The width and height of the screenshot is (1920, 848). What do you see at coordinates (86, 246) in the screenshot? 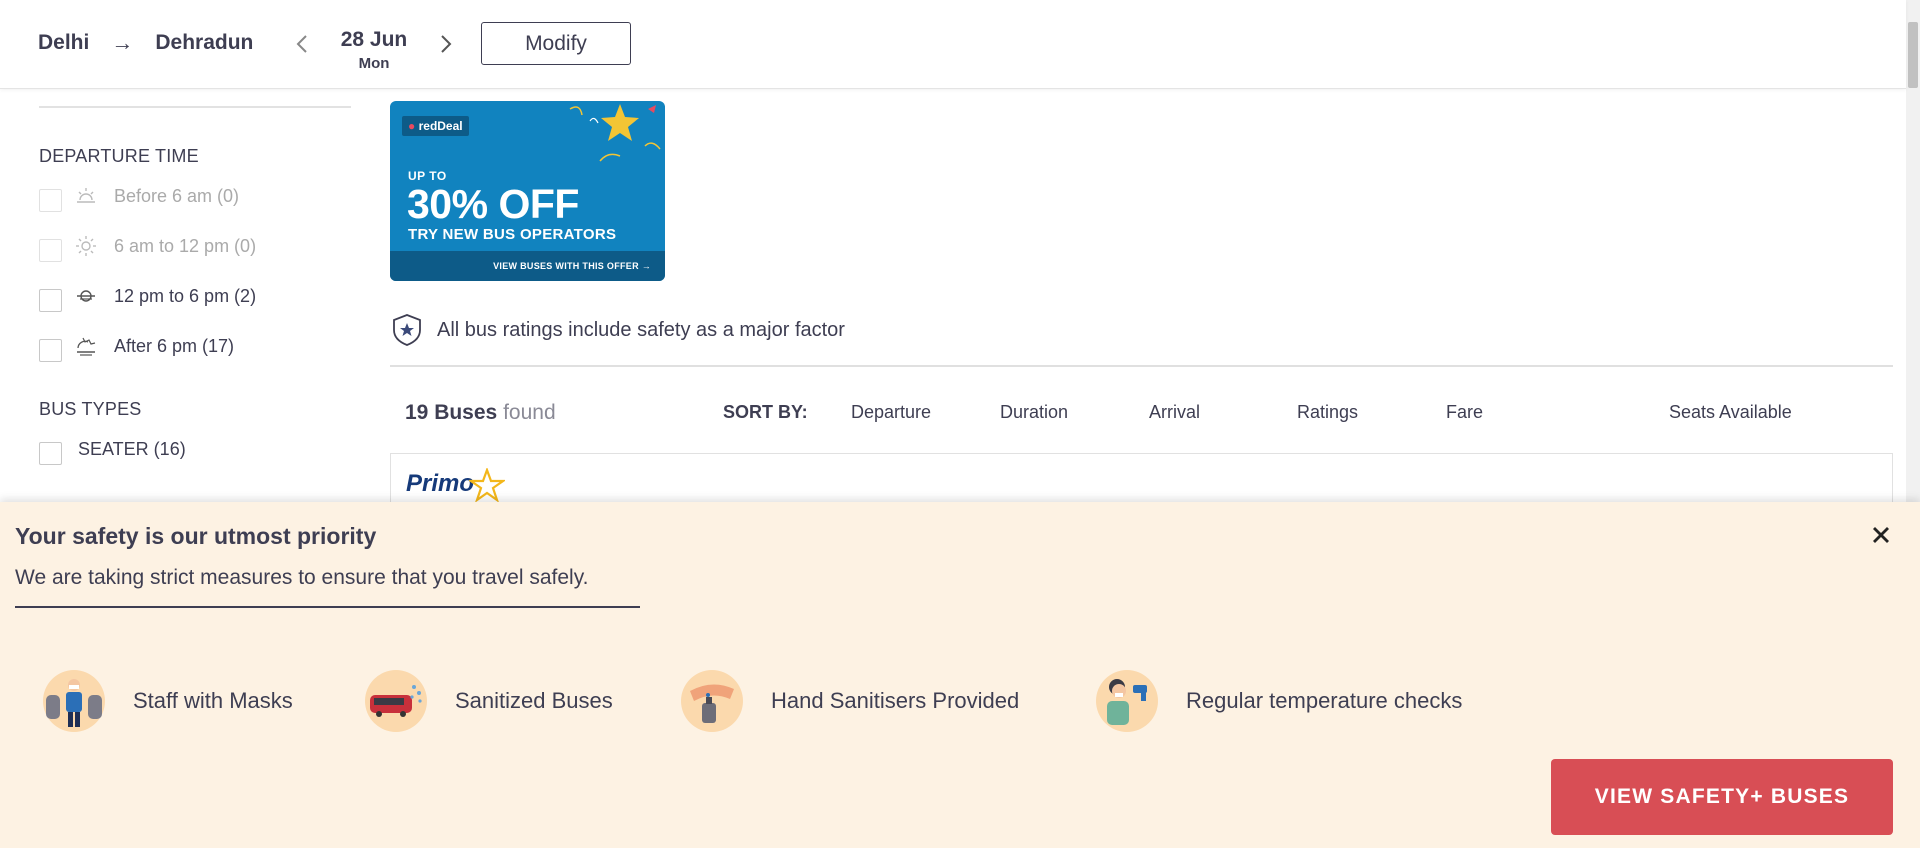
I see `sun-icon` at bounding box center [86, 246].